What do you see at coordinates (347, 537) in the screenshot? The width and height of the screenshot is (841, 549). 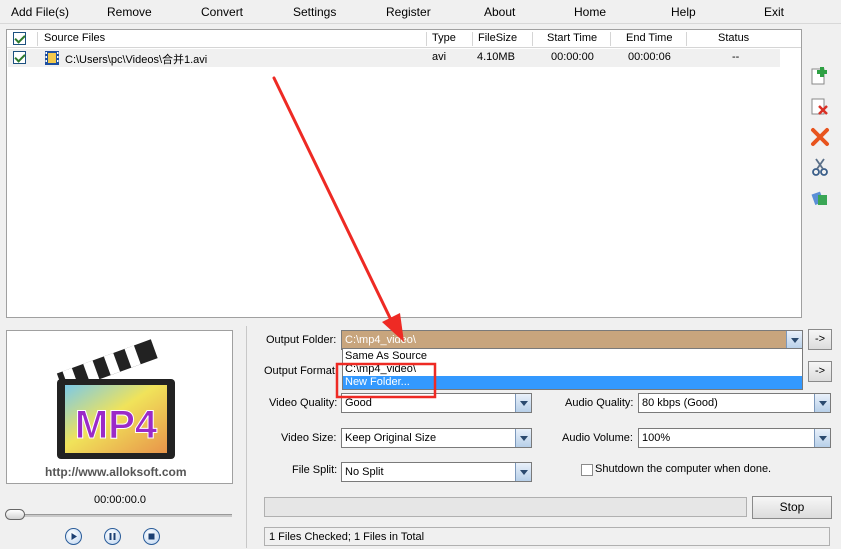 I see `status-text: 1 Files Checked; 1 Files in Total` at bounding box center [347, 537].